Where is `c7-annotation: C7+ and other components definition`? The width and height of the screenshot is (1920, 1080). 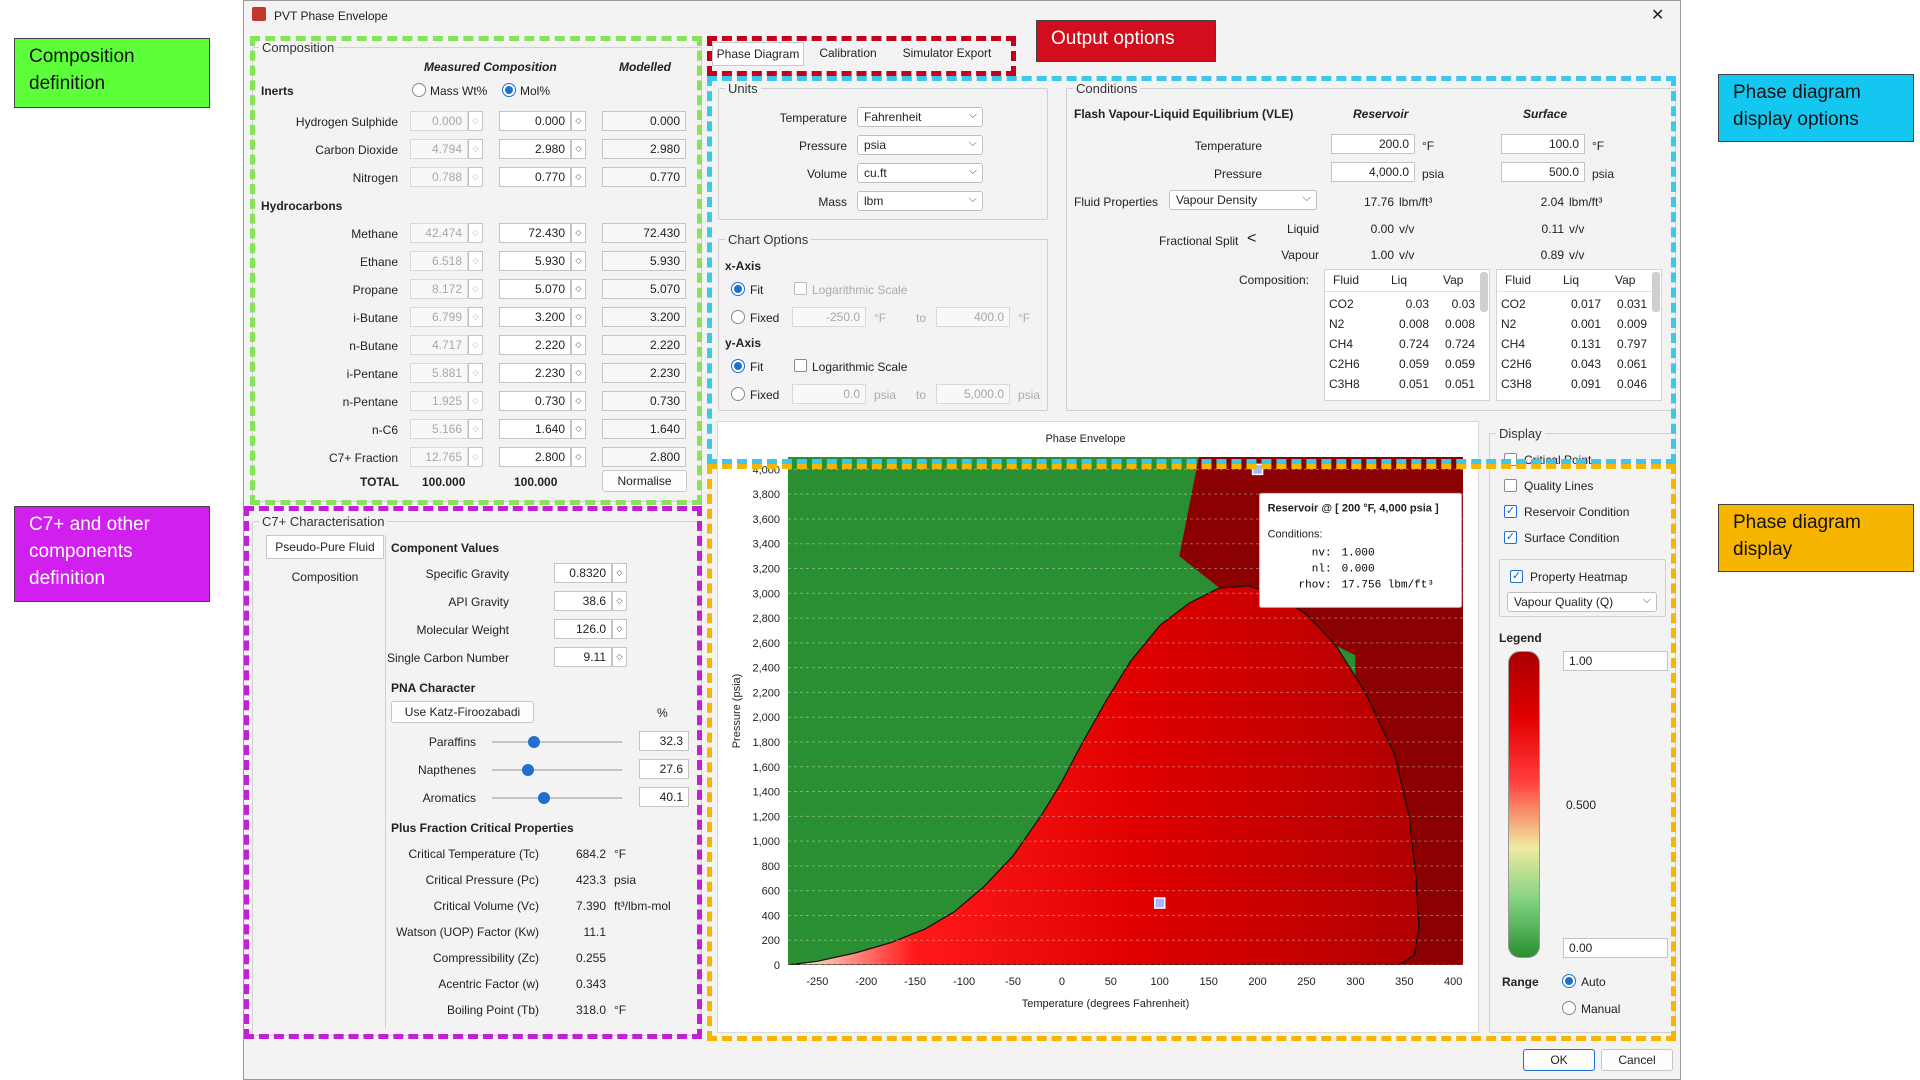 c7-annotation: C7+ and other components definition is located at coordinates (112, 554).